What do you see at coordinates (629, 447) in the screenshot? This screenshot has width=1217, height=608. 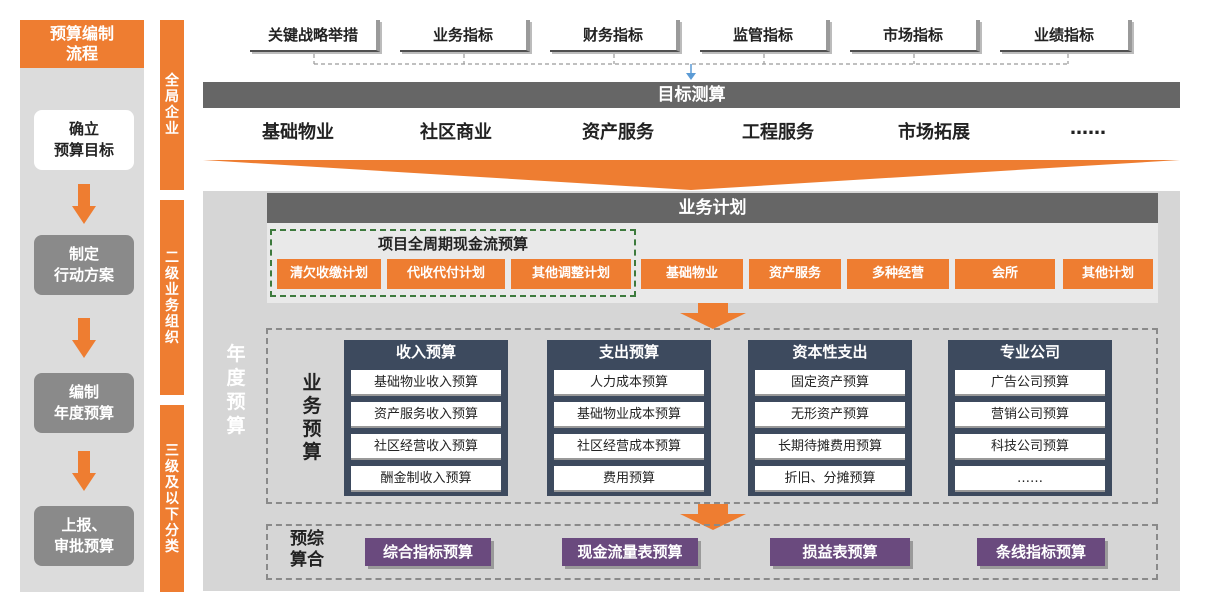 I see `budget-item: 社区经营成本预算` at bounding box center [629, 447].